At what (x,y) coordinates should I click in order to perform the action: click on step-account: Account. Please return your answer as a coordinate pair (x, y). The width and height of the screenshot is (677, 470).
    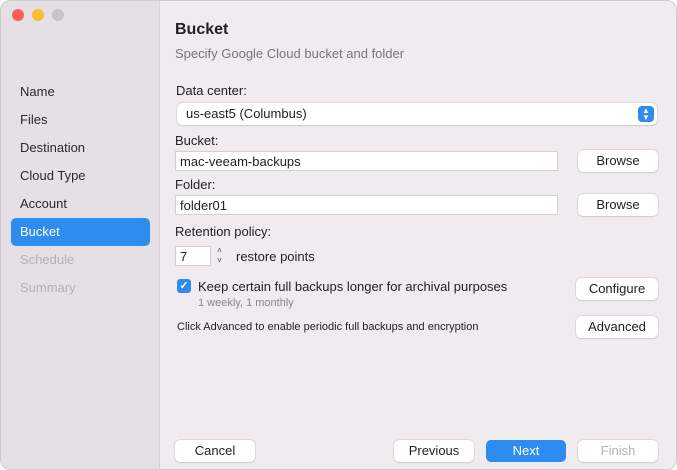
    Looking at the image, I should click on (80, 204).